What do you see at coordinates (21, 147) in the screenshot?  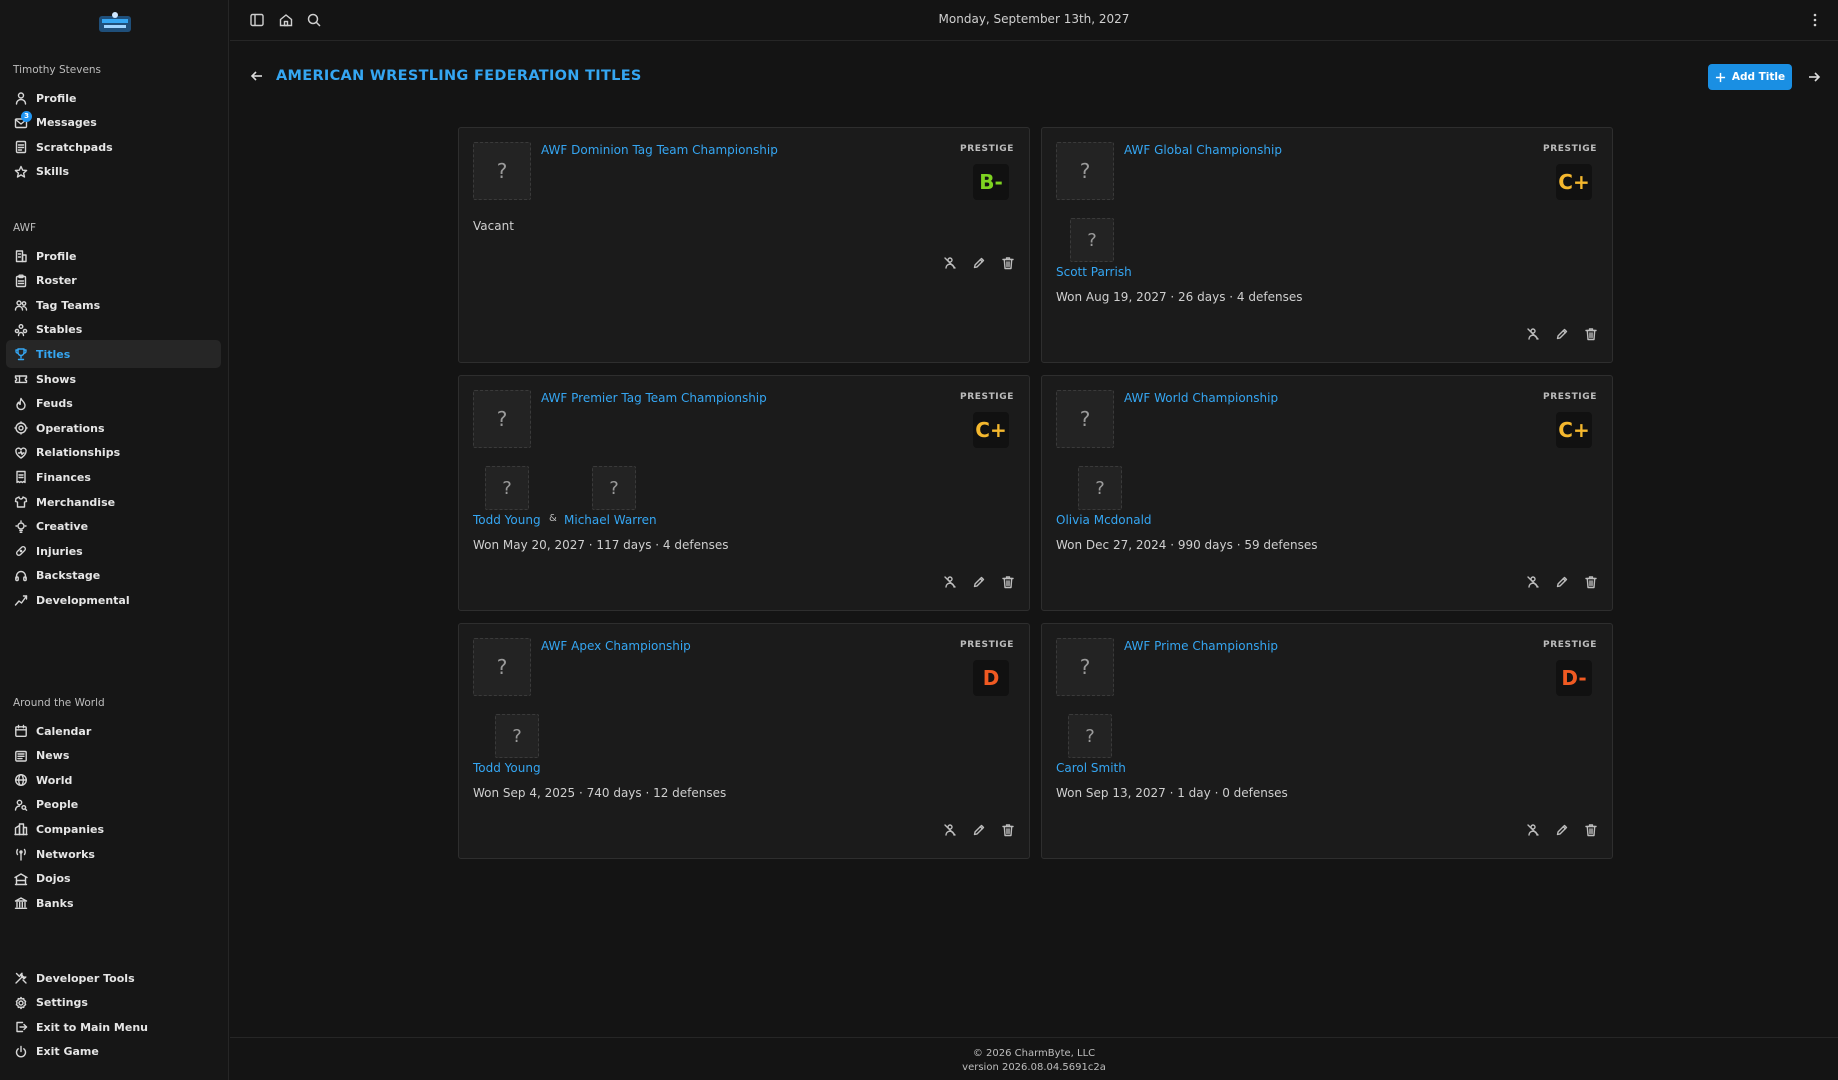 I see `notepad-icon` at bounding box center [21, 147].